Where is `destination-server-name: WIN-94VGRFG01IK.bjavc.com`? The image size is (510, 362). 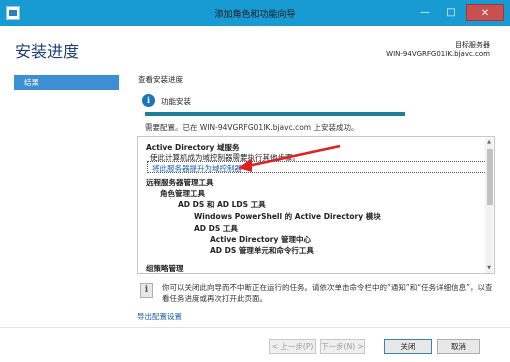
destination-server-name: WIN-94VGRFG01IK.bjavc.com is located at coordinates (438, 54).